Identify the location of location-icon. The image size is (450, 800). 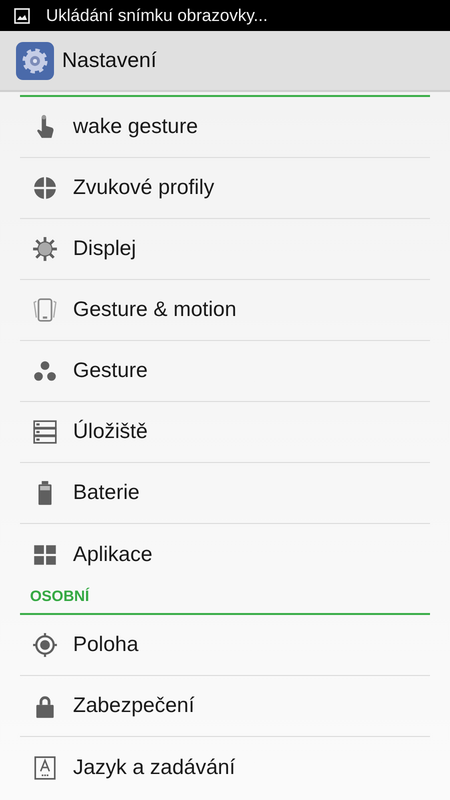
(45, 645).